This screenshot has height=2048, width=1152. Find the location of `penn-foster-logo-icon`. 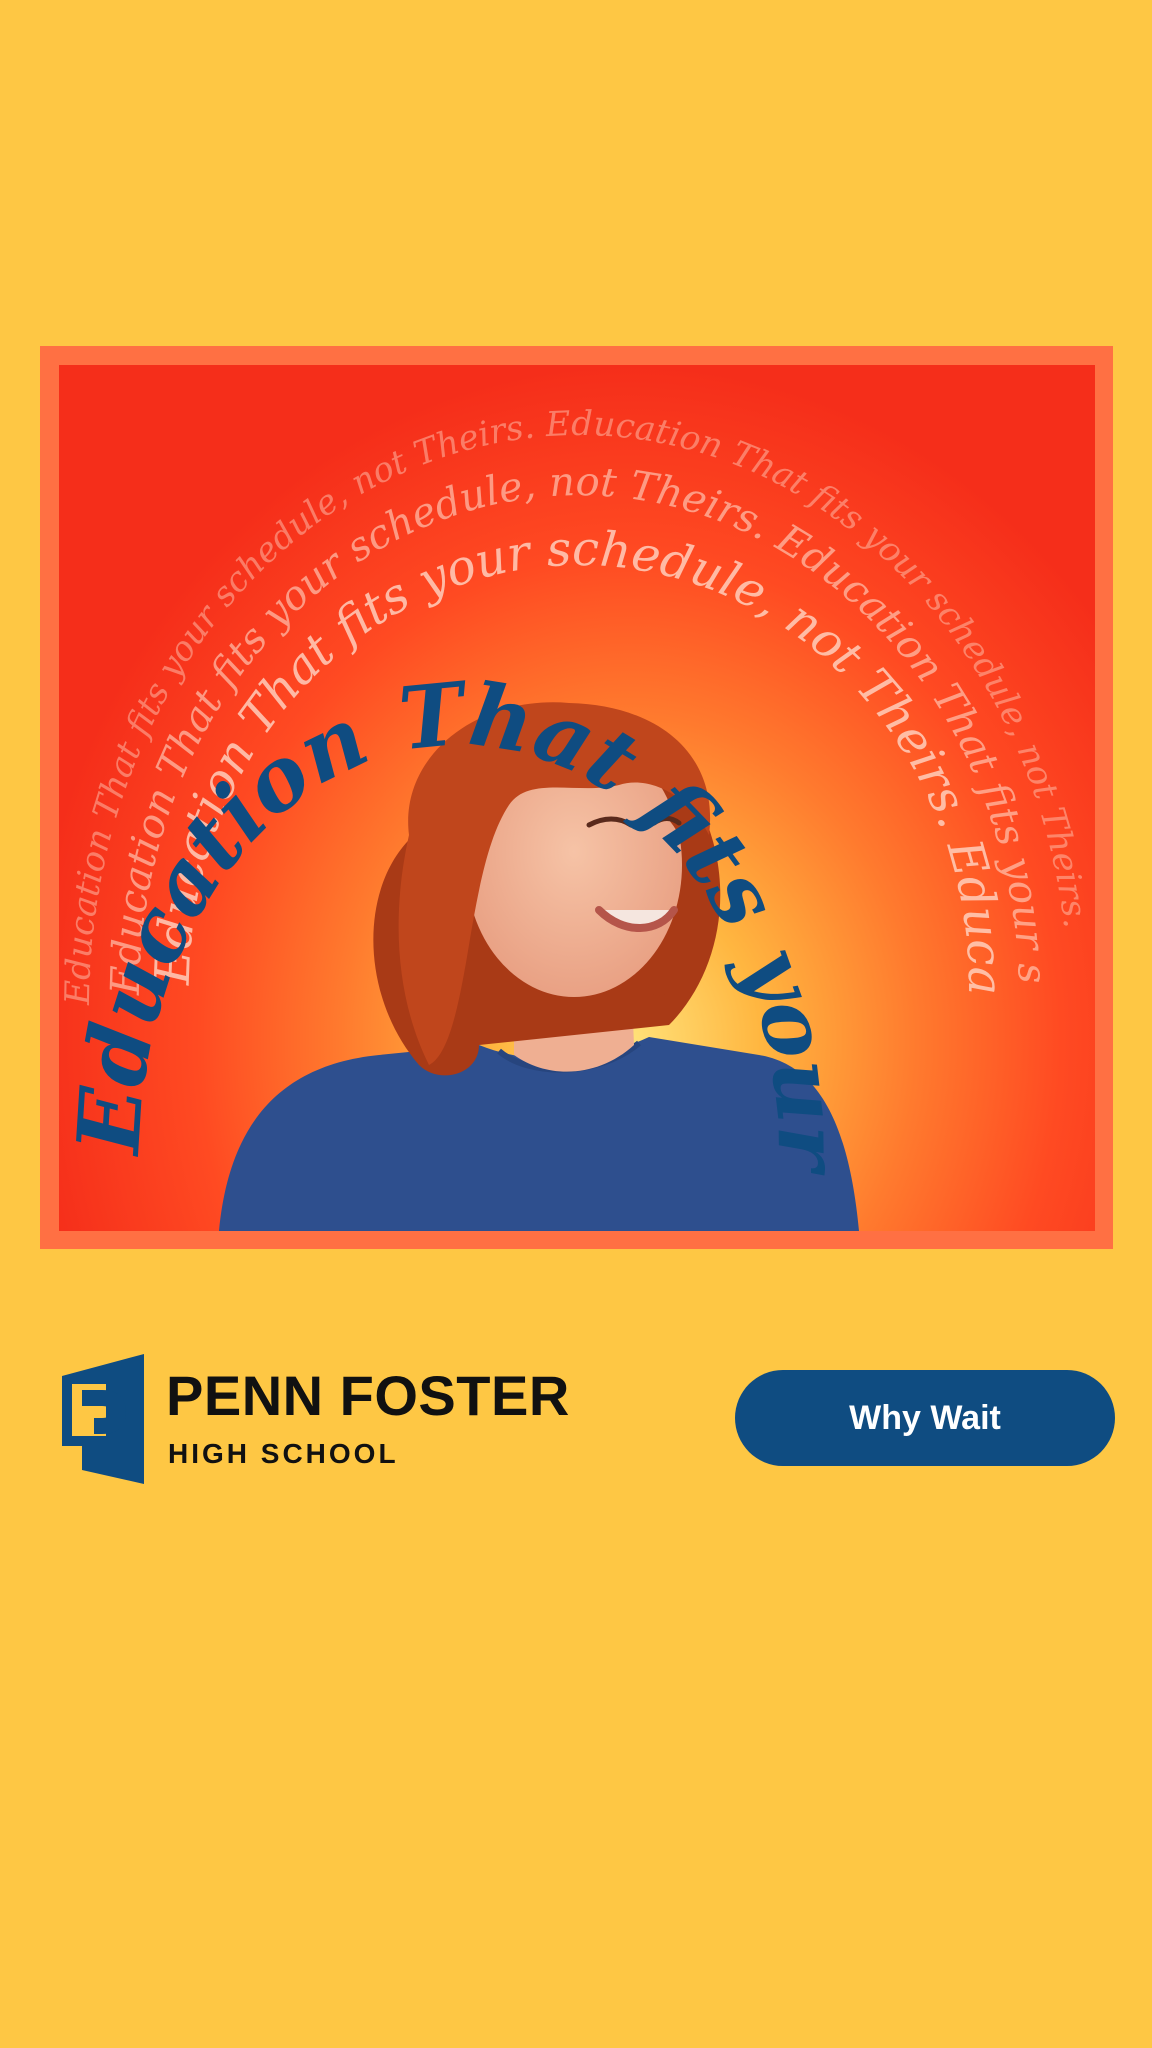

penn-foster-logo-icon is located at coordinates (103, 1419).